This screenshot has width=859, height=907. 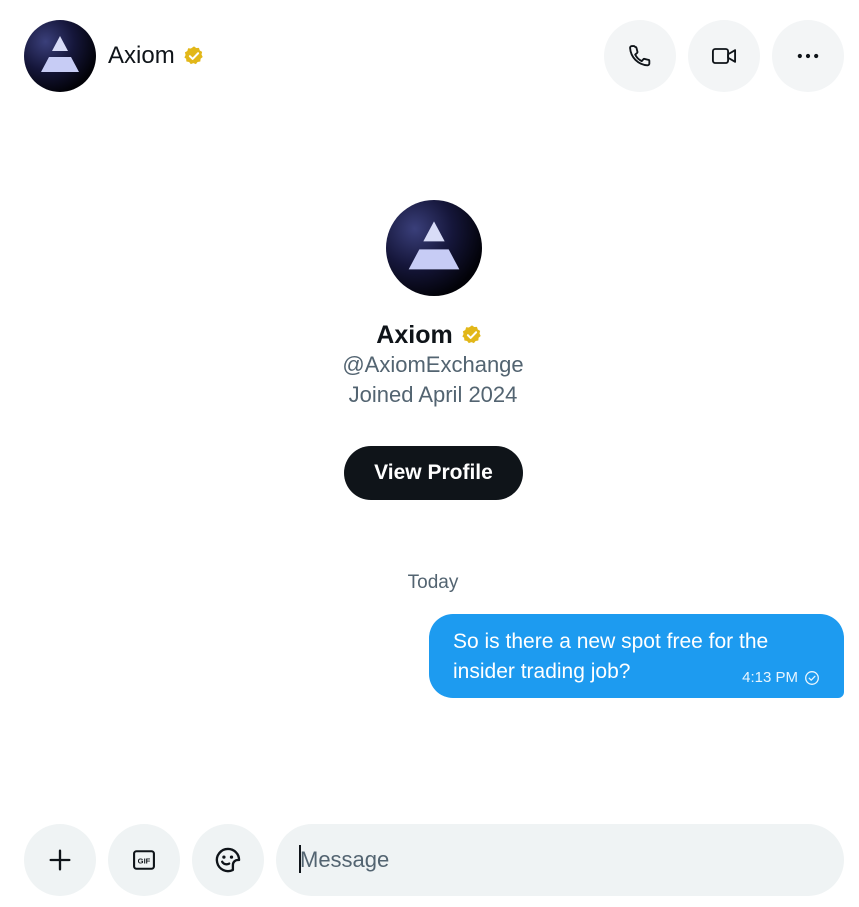 I want to click on header-title: Axiom, so click(x=156, y=56).